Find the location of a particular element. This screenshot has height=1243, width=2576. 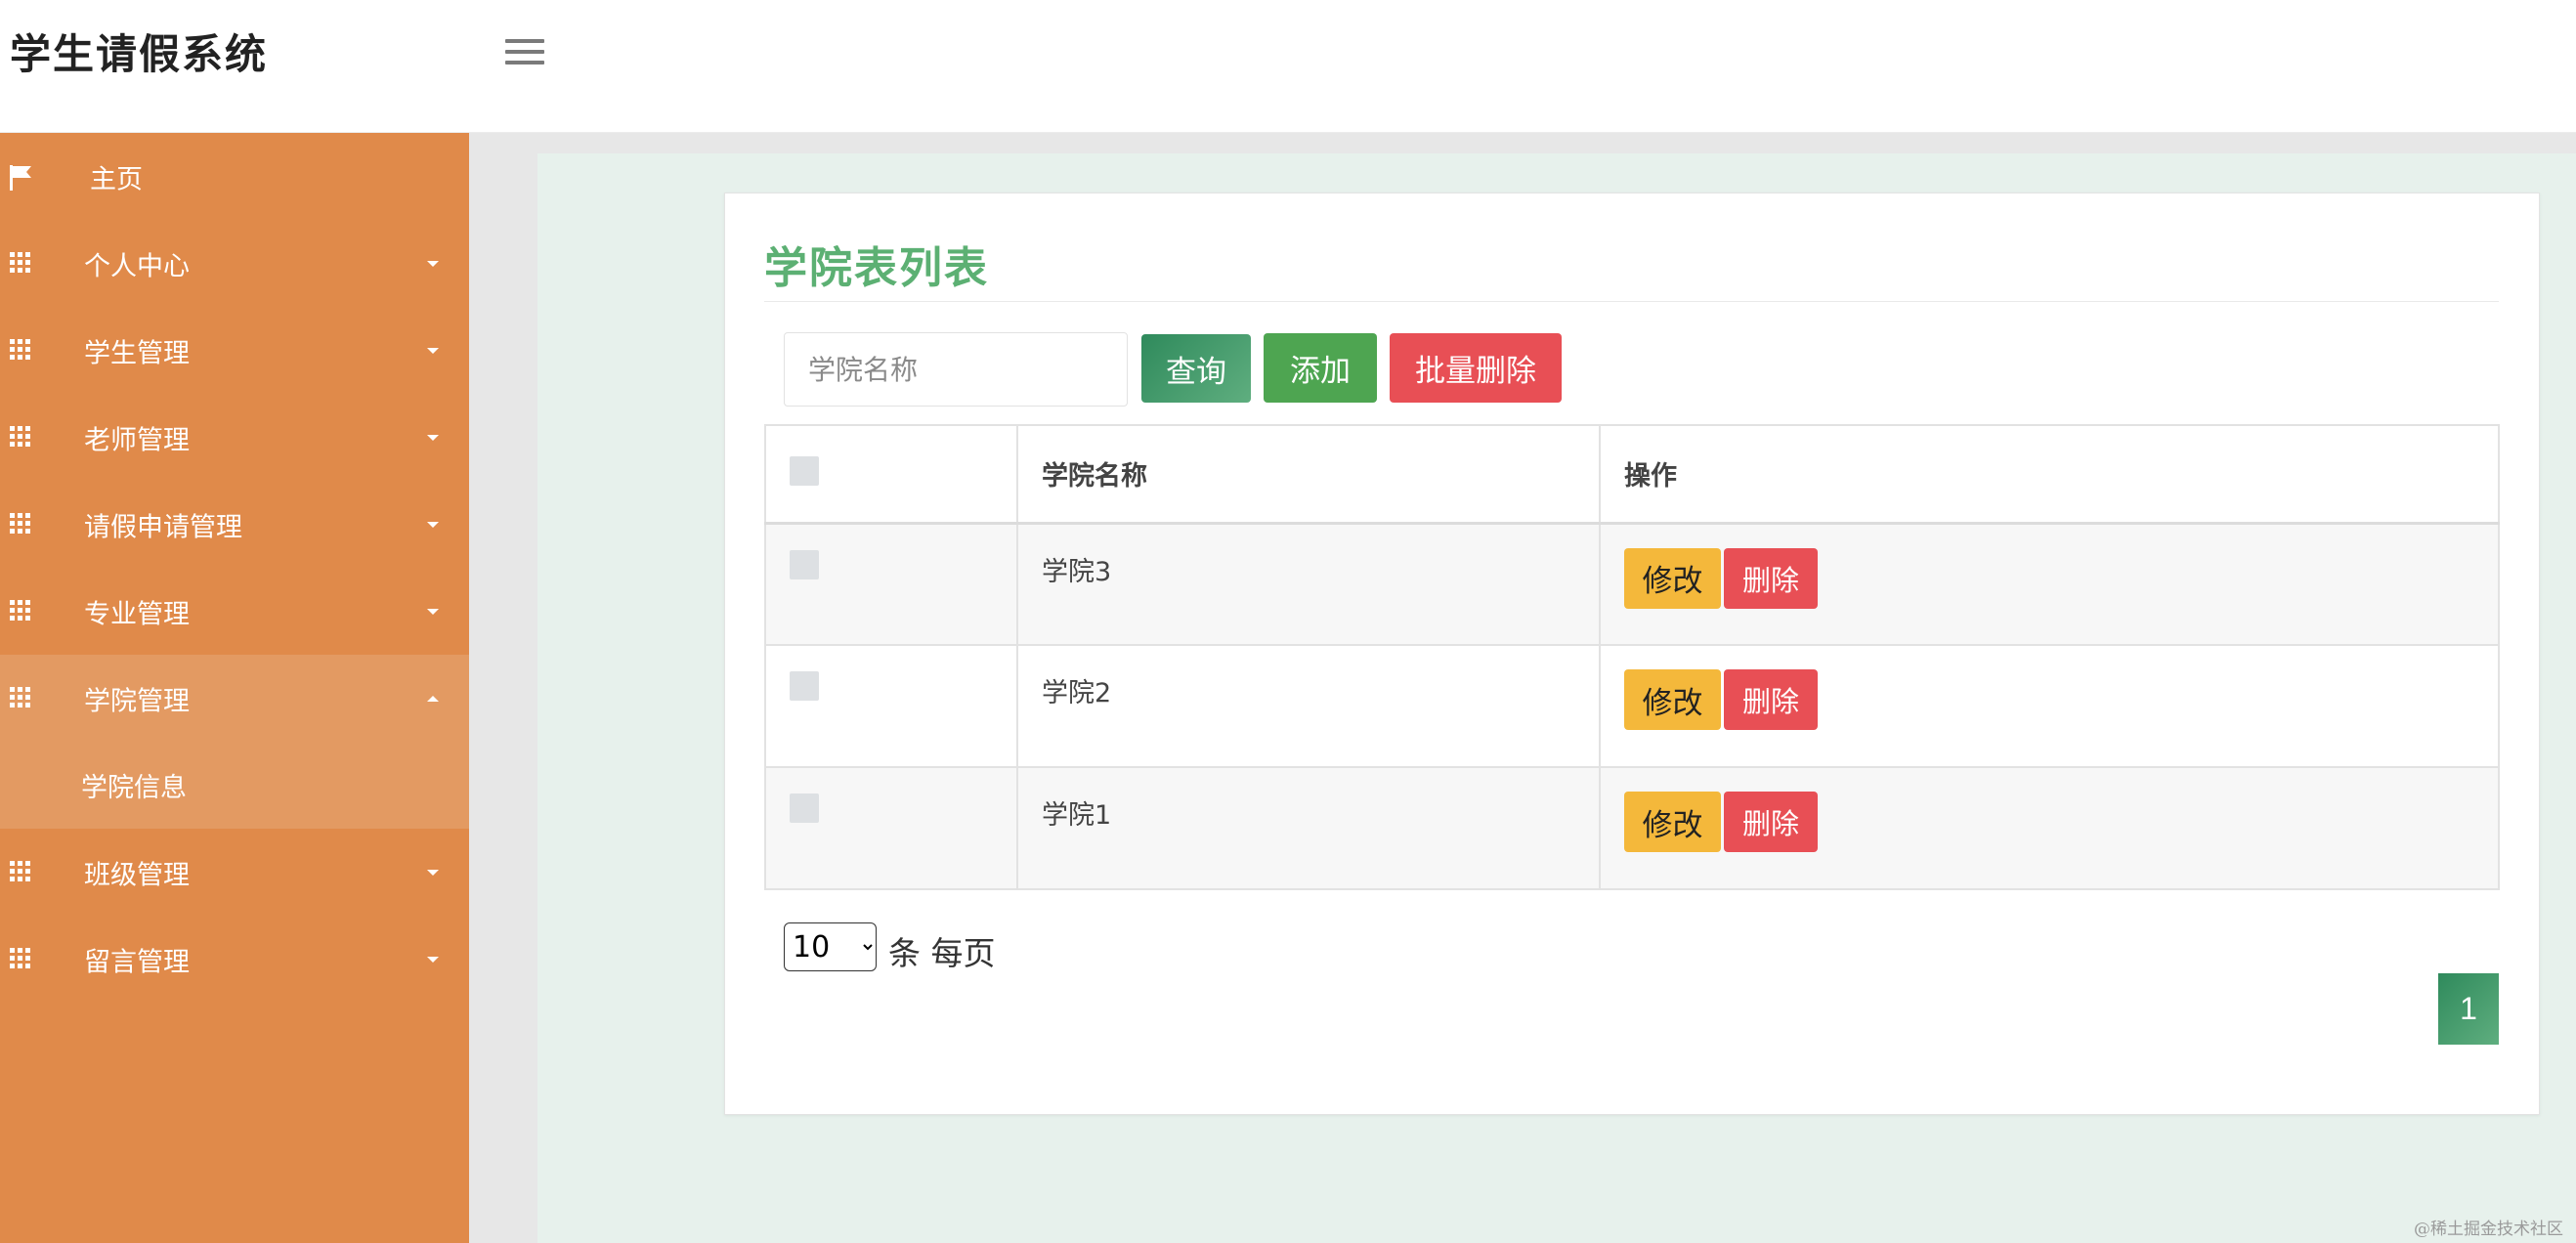

sidebar-item-label: 留言管理 is located at coordinates (137, 962).